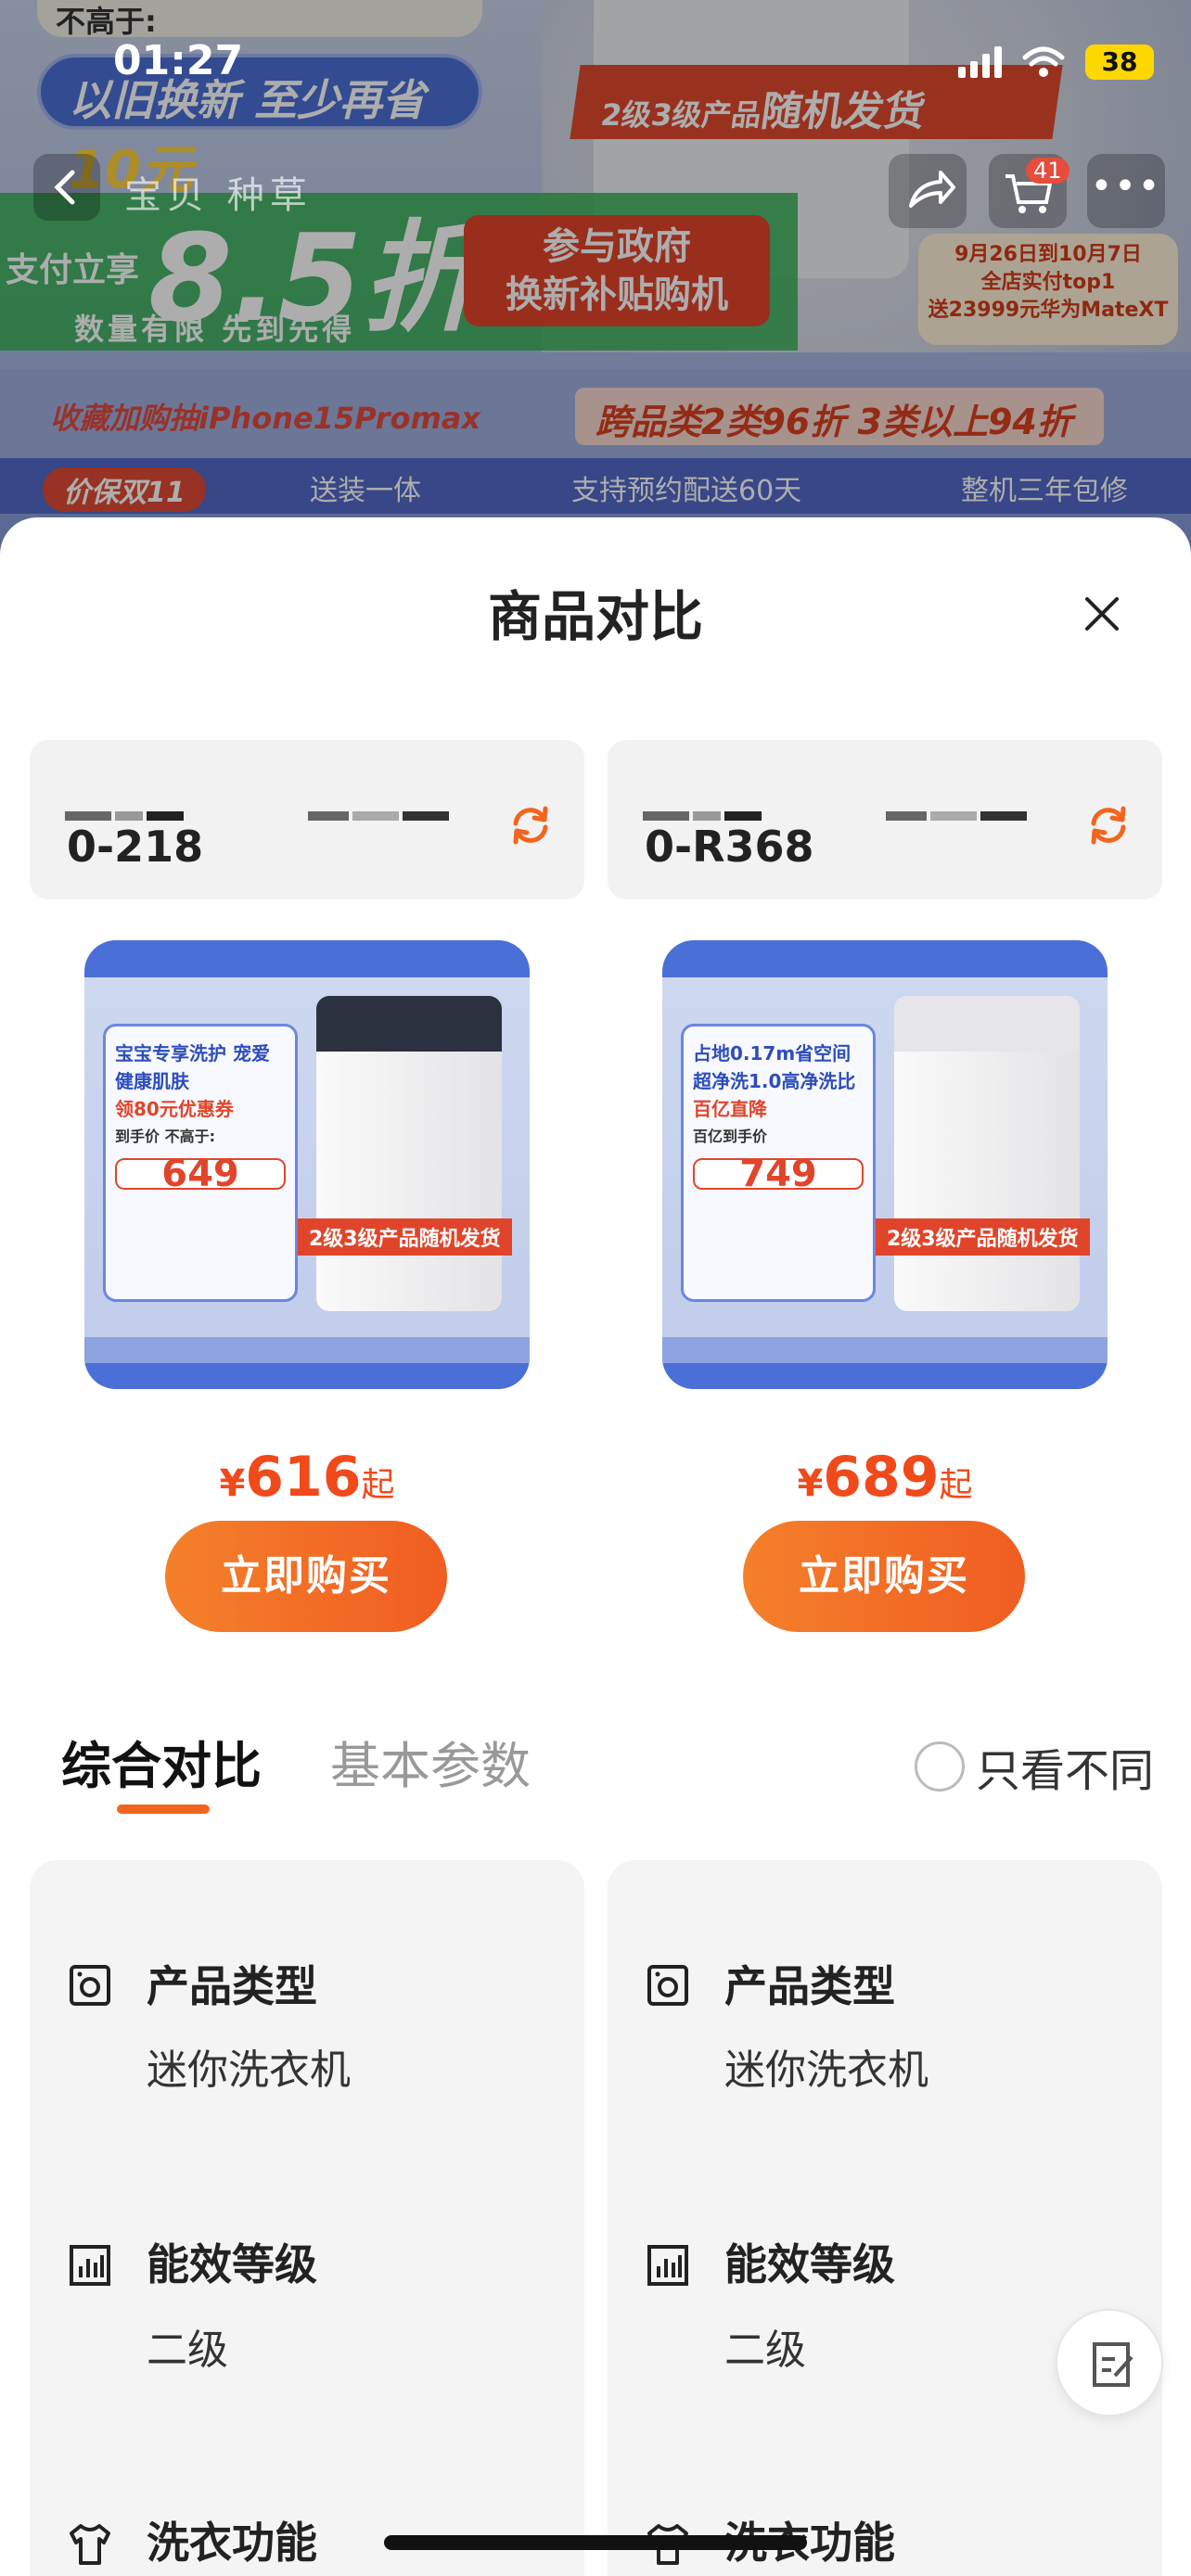  What do you see at coordinates (885, 819) in the screenshot?
I see `product-selector-2: 0-R368` at bounding box center [885, 819].